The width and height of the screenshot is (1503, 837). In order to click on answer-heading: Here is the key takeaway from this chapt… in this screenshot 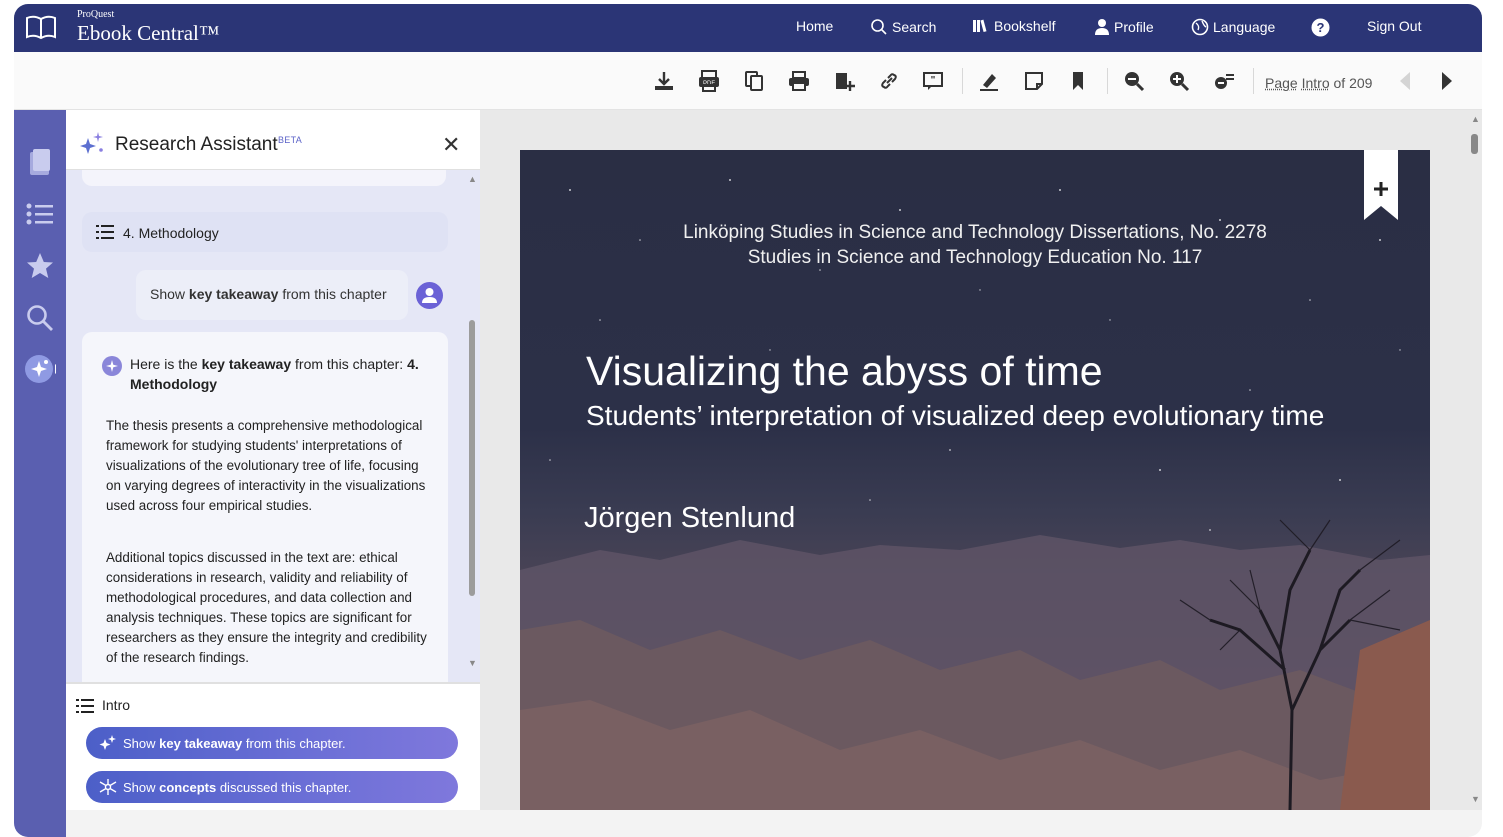, I will do `click(280, 374)`.